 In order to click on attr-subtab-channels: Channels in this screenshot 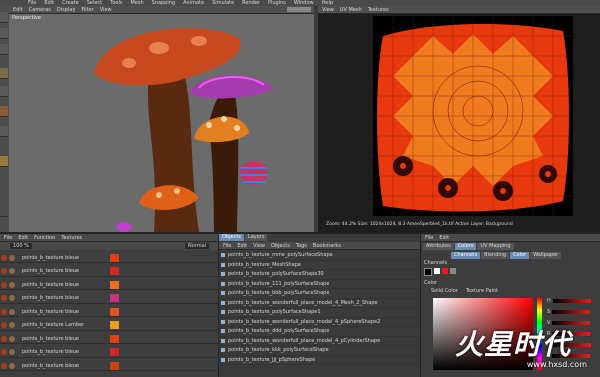, I will do `click(466, 255)`.